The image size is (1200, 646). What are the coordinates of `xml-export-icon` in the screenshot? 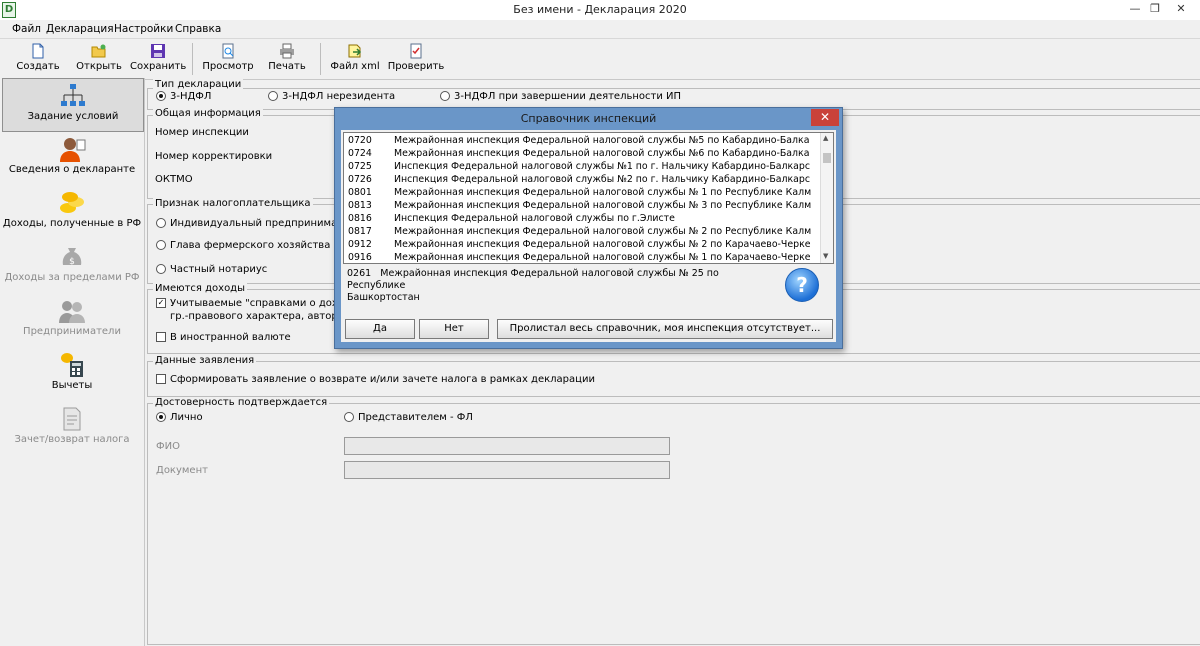 It's located at (355, 51).